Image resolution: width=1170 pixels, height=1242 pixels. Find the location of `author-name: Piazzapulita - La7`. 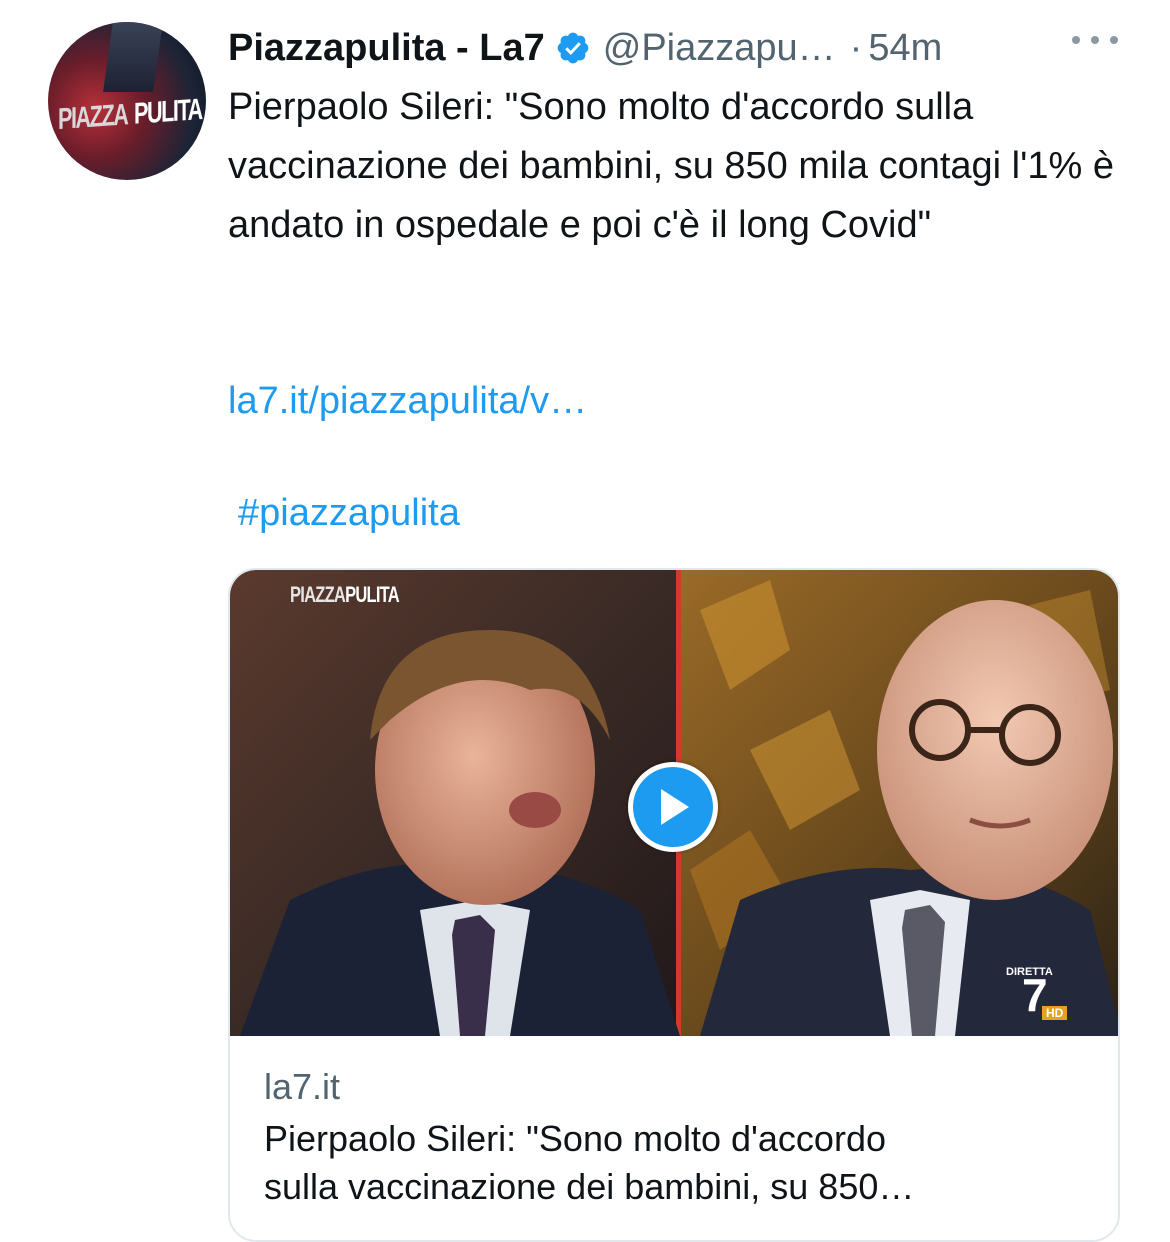

author-name: Piazzapulita - La7 is located at coordinates (386, 48).